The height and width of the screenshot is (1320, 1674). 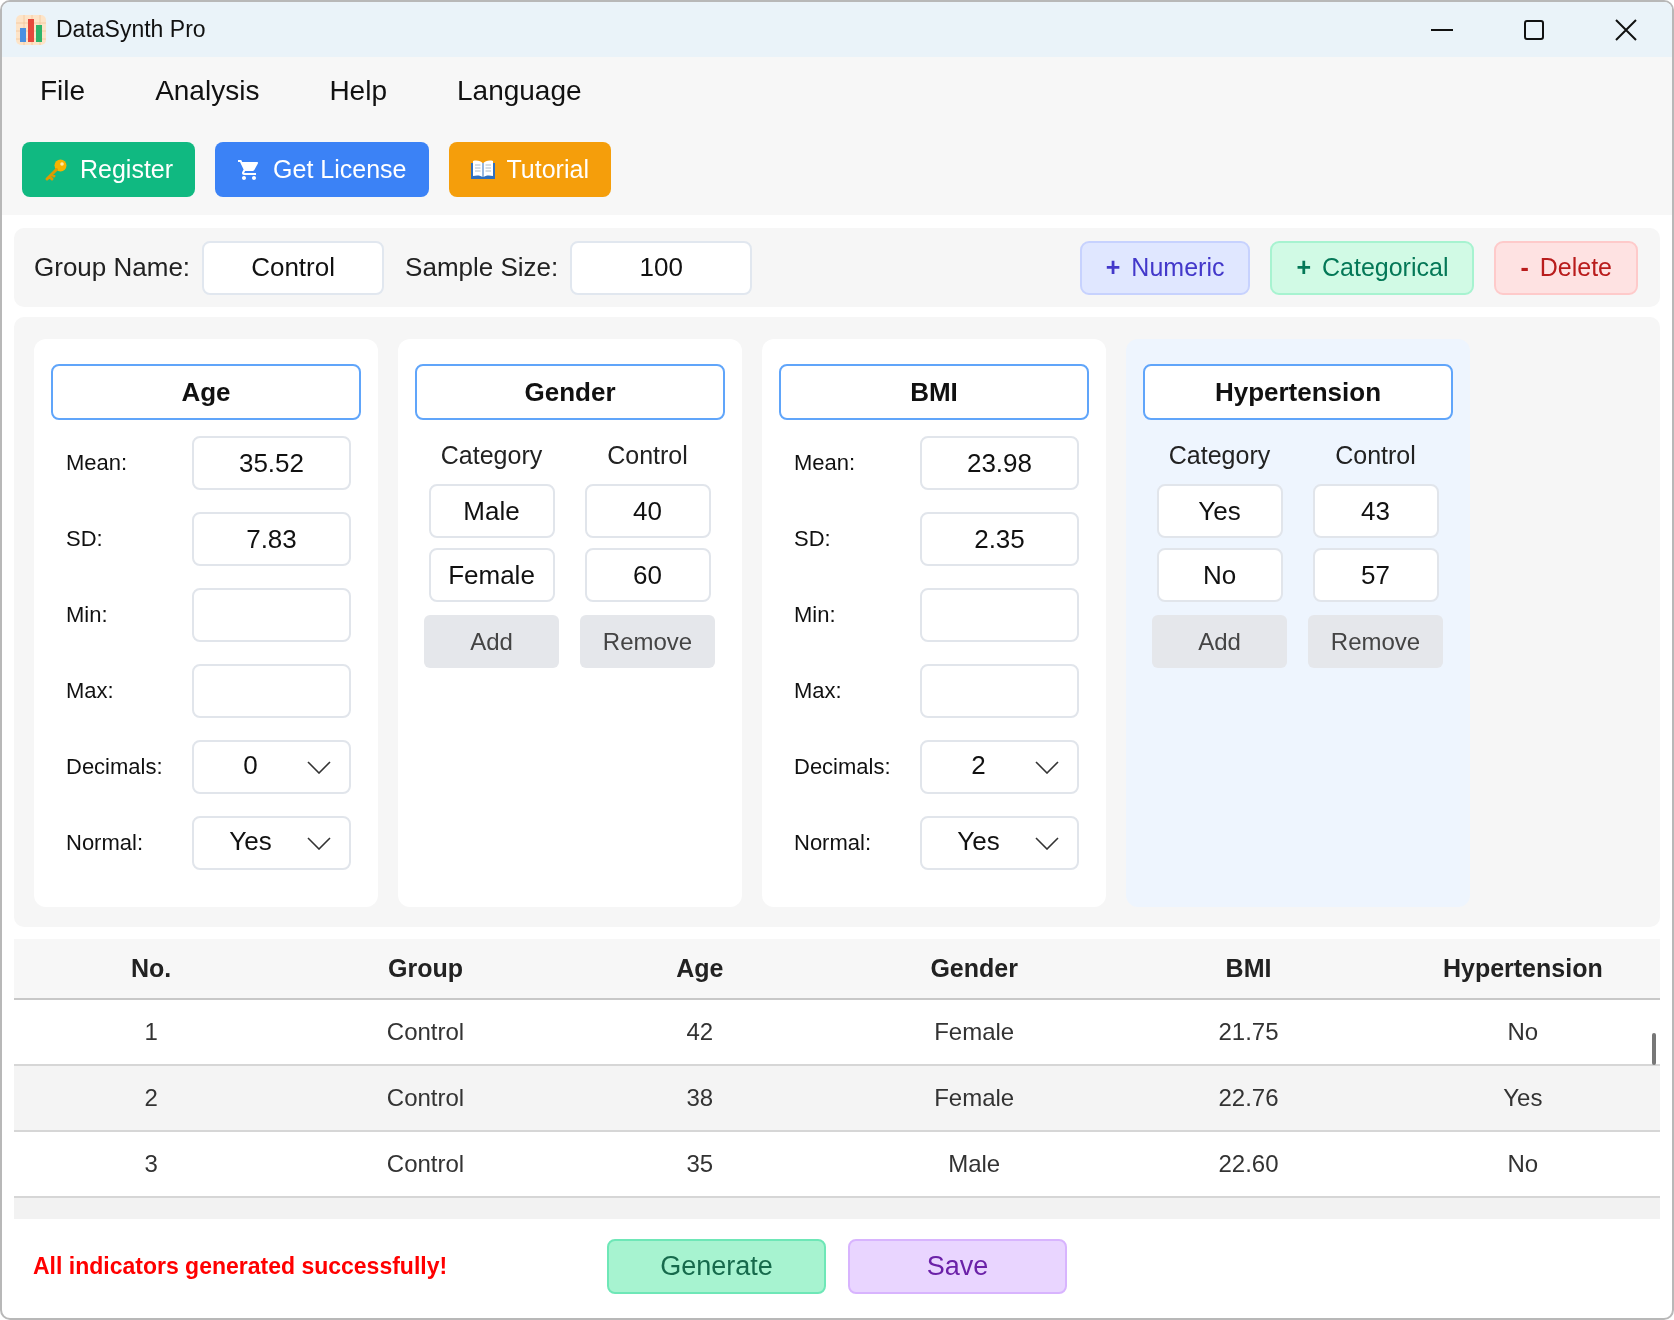 I want to click on column-header: Age, so click(x=700, y=968).